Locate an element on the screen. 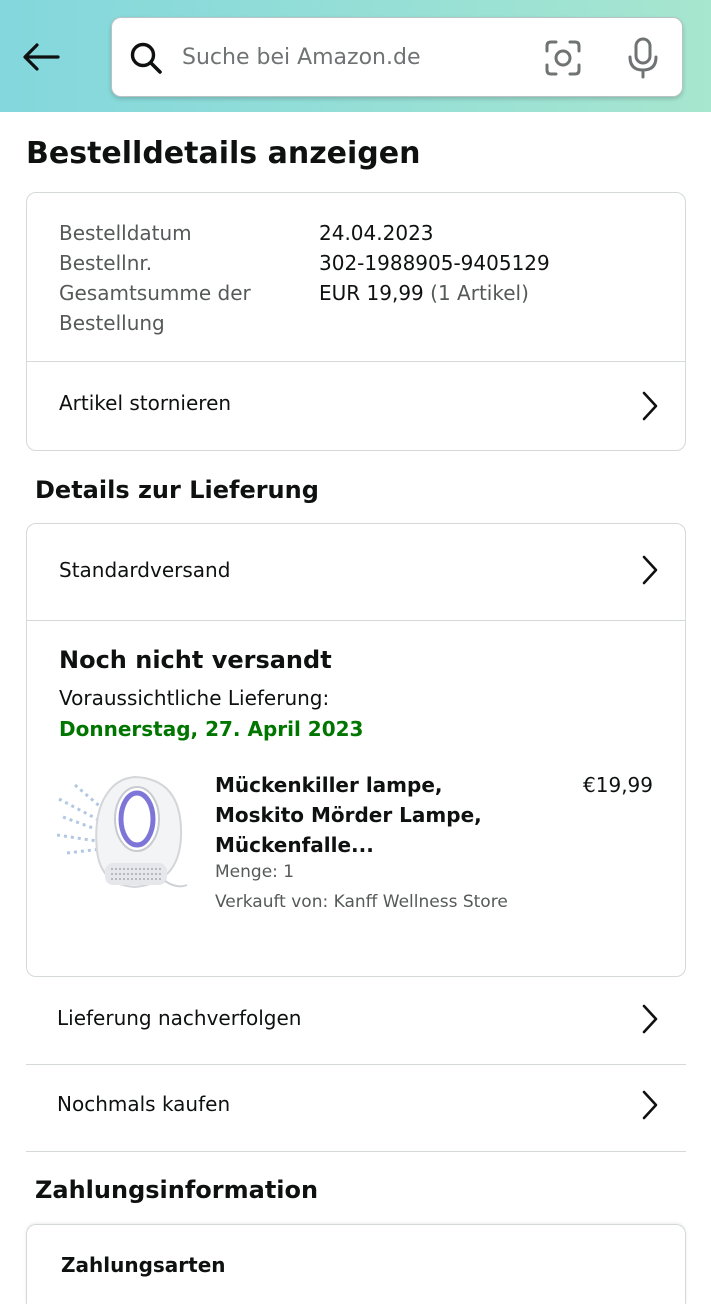  page-title: Bestelldetails anzeigen is located at coordinates (223, 153).